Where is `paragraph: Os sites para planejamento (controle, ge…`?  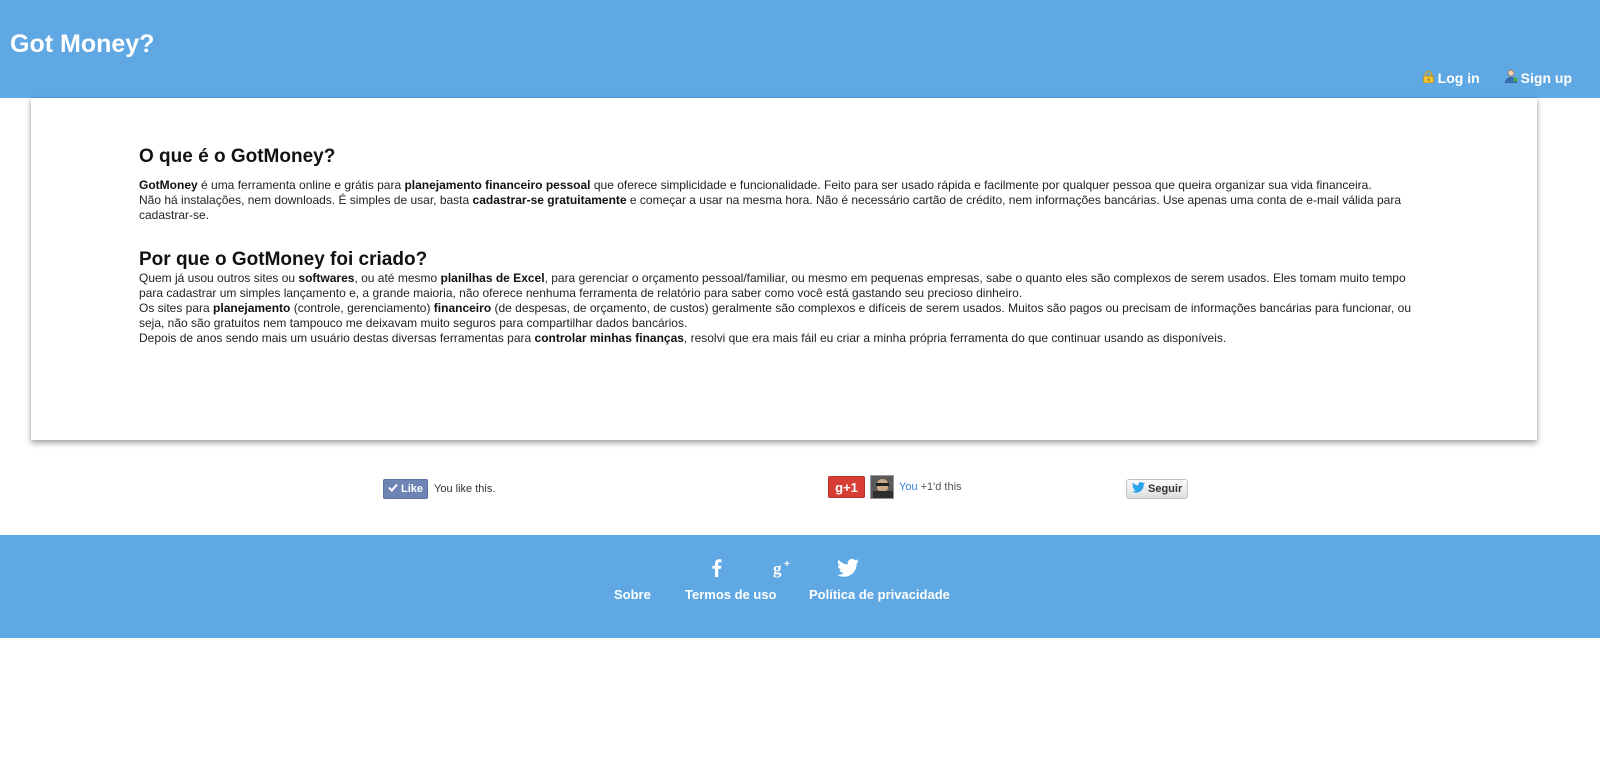
paragraph: Os sites para planejamento (controle, ge… is located at coordinates (775, 315).